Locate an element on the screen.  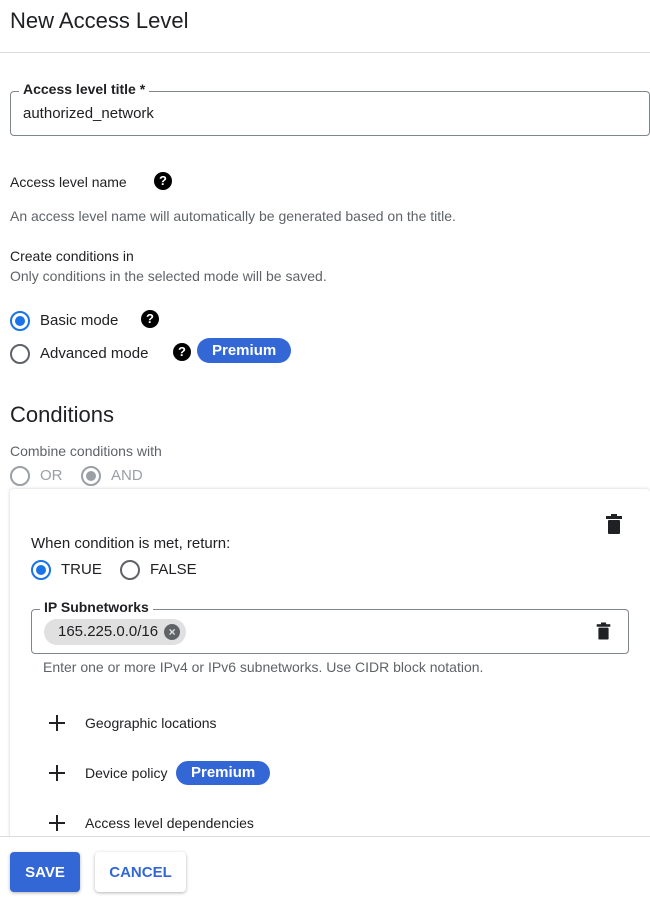
save-button: SAVE is located at coordinates (45, 872).